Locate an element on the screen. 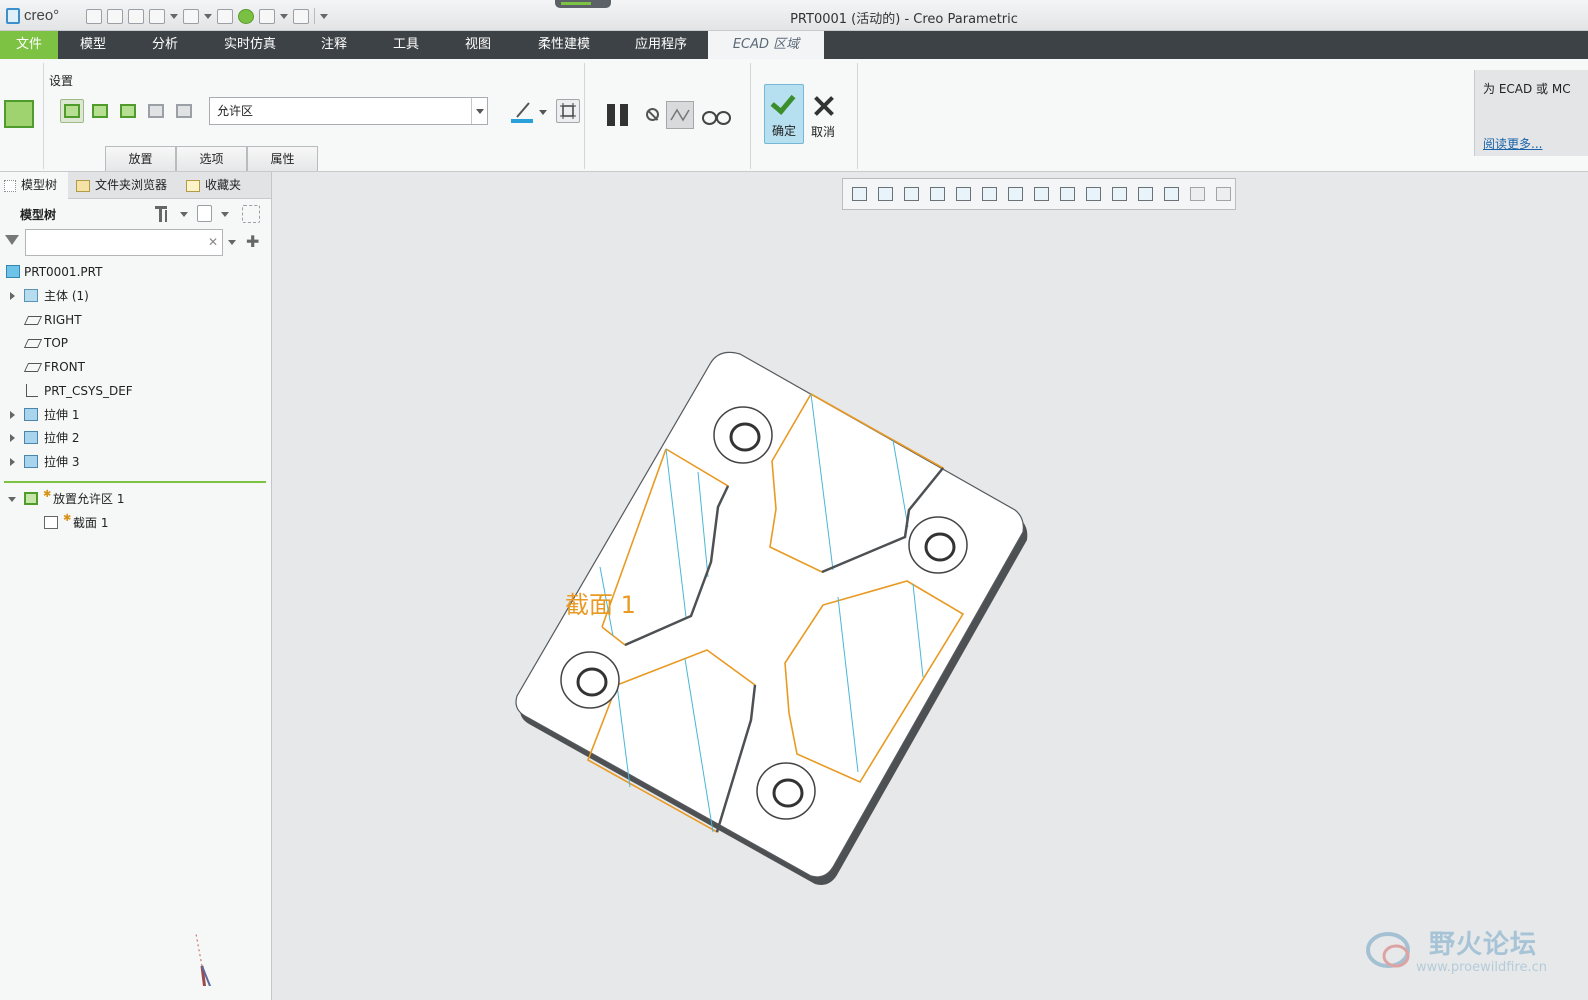 The width and height of the screenshot is (1588, 1000). insert-indicator-line is located at coordinates (135, 482).